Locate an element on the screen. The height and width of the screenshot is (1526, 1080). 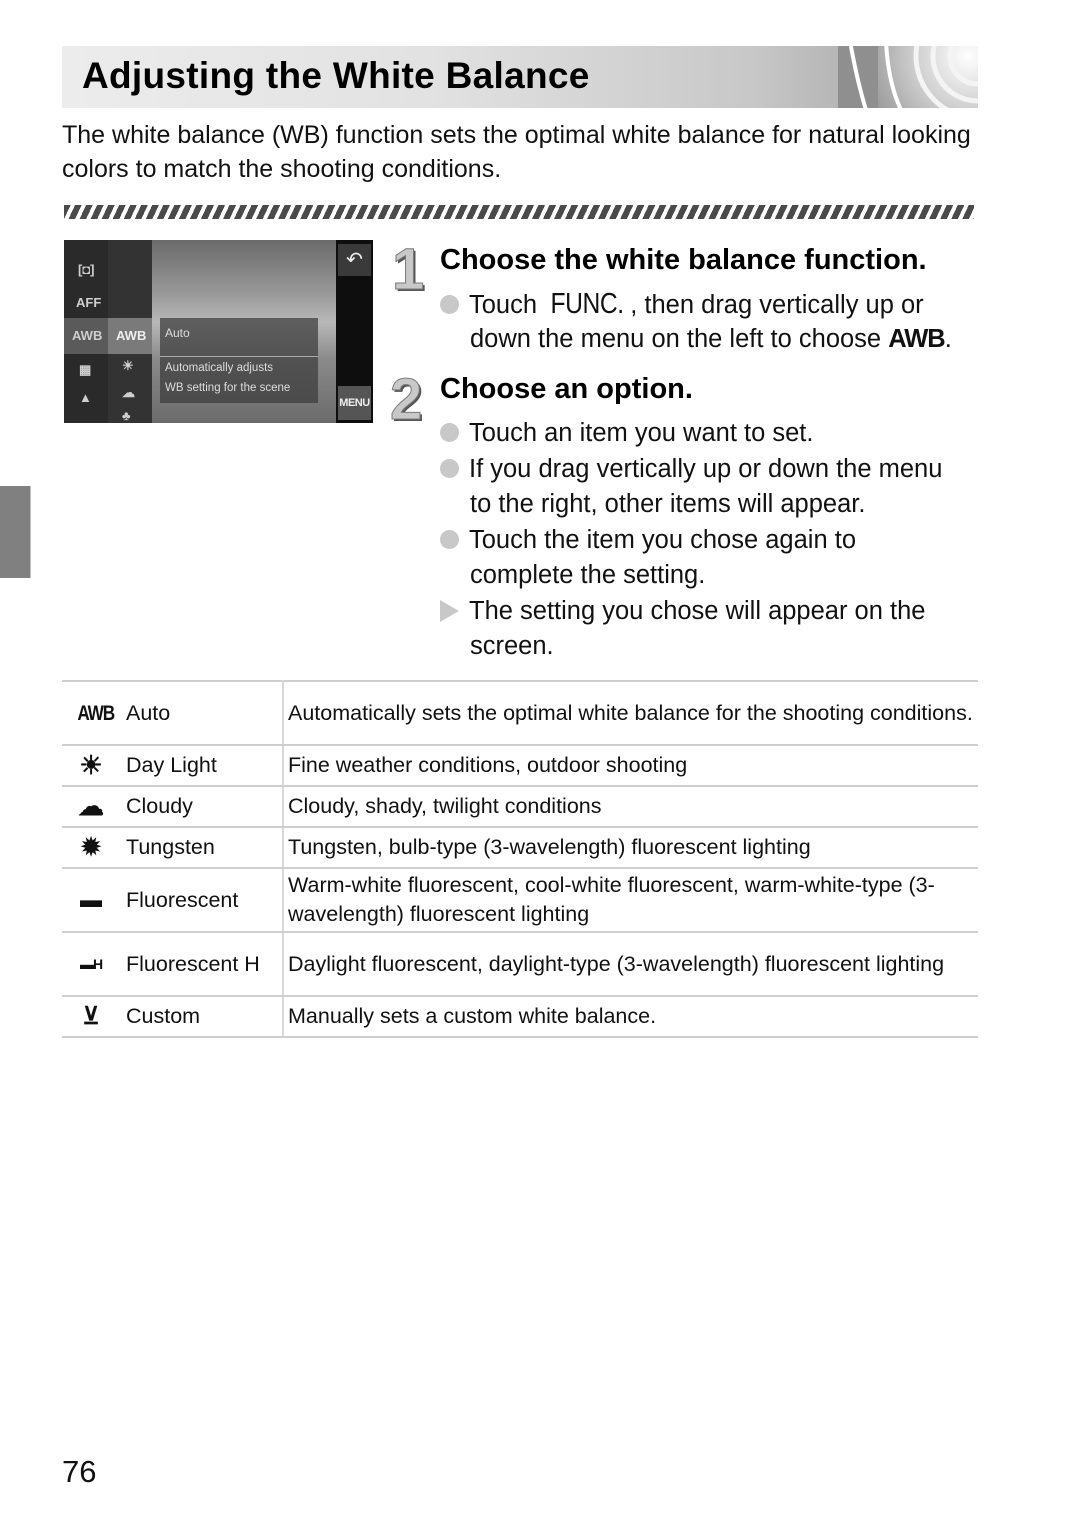
fluorescent-h-icon: ▬H is located at coordinates (91, 964).